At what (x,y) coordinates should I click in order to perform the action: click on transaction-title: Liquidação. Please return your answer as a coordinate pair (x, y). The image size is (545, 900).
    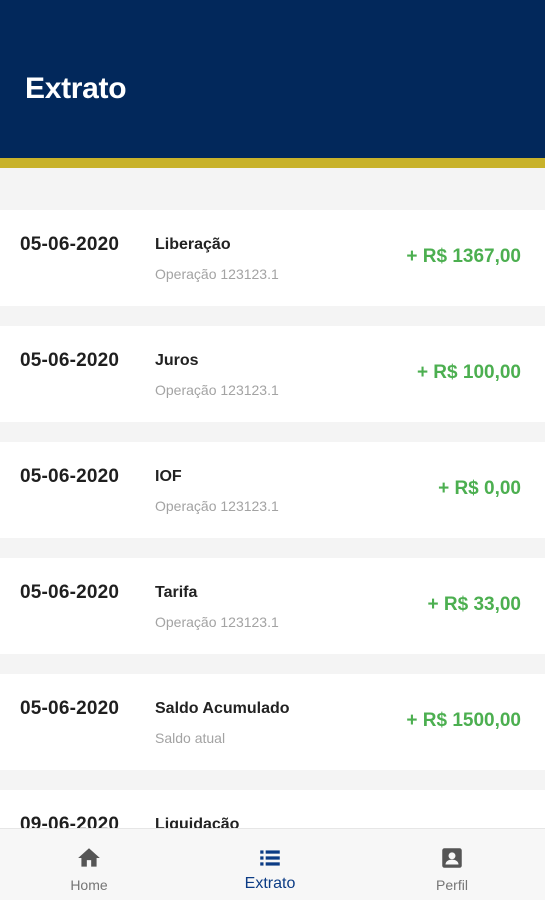
    Looking at the image, I should click on (197, 822).